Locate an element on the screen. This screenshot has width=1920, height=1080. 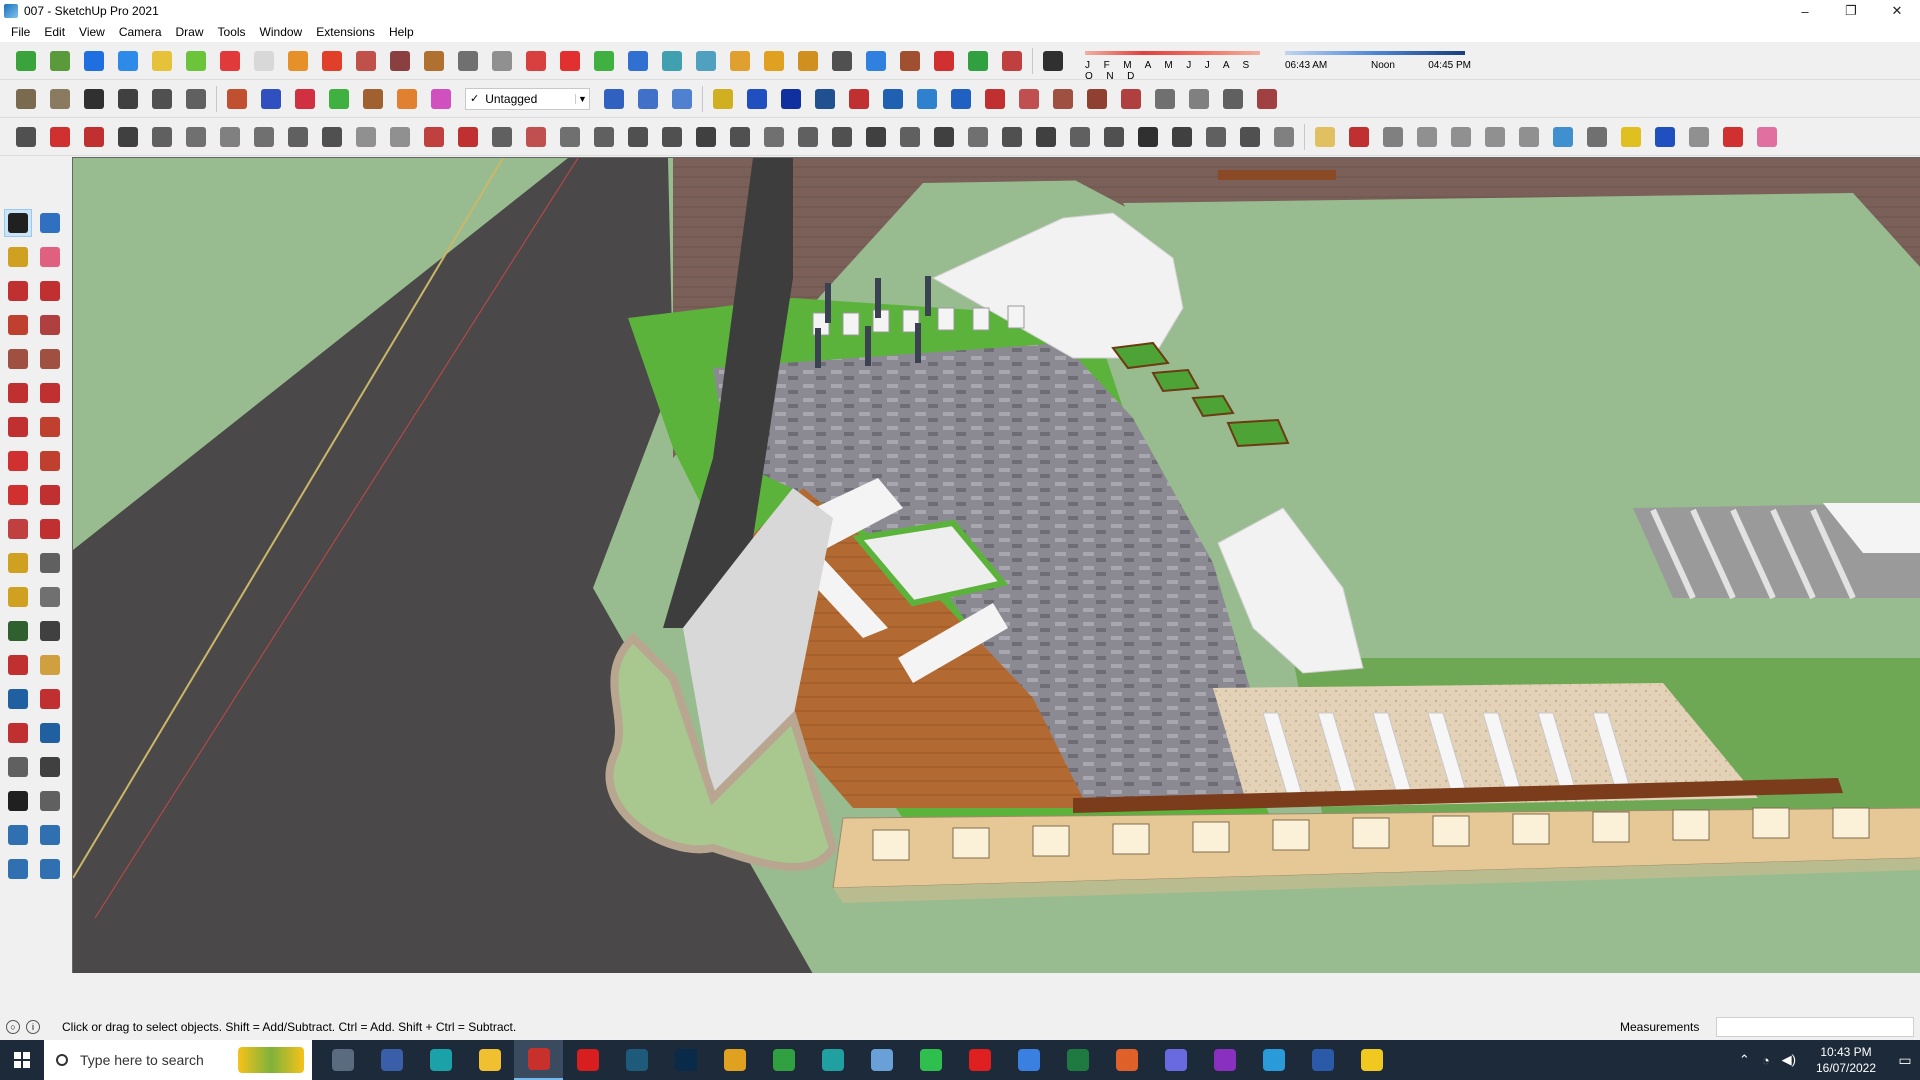
polygon-tool is located at coordinates (50, 359).